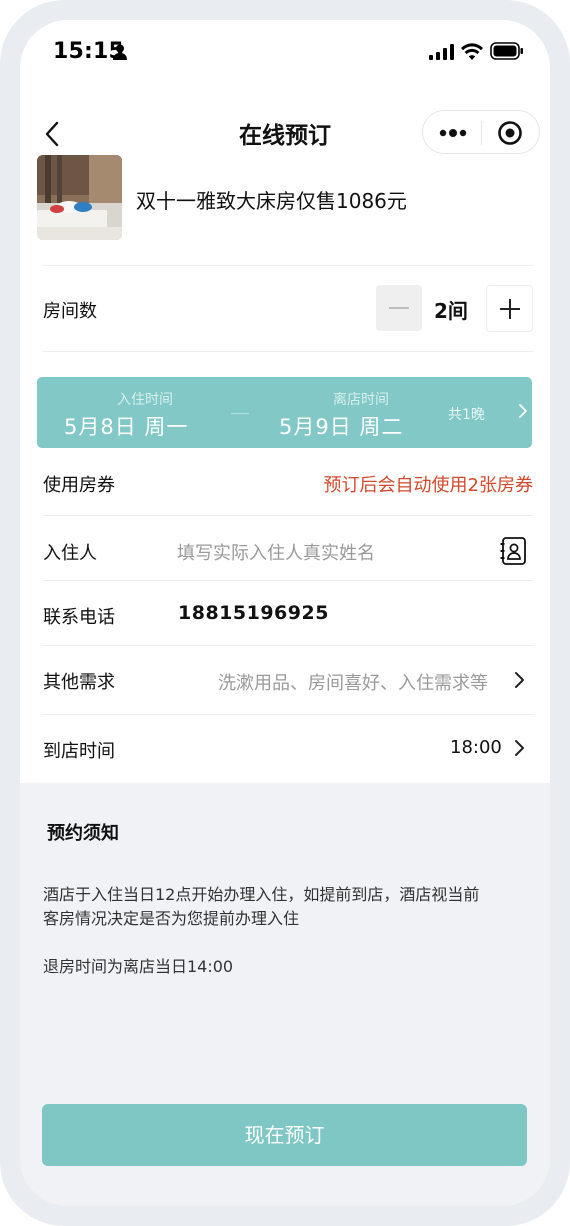  What do you see at coordinates (240, 413) in the screenshot?
I see `date-separator` at bounding box center [240, 413].